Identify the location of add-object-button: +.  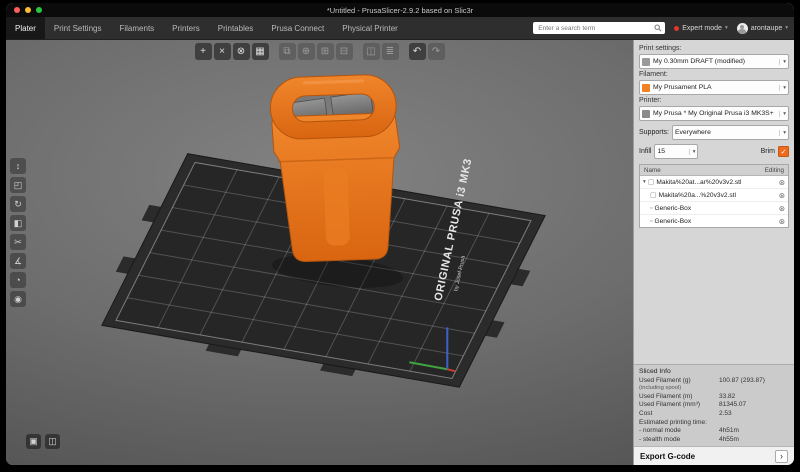
(203, 51).